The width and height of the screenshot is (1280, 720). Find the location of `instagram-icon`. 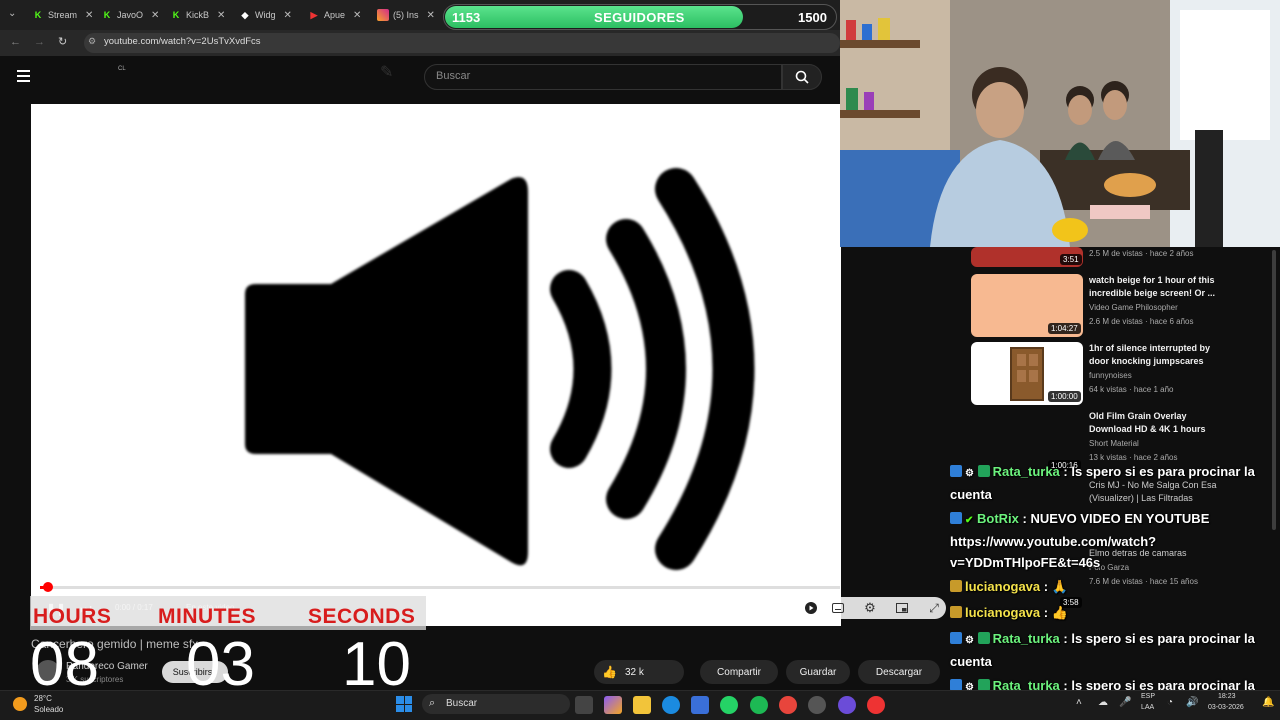

instagram-icon is located at coordinates (383, 15).